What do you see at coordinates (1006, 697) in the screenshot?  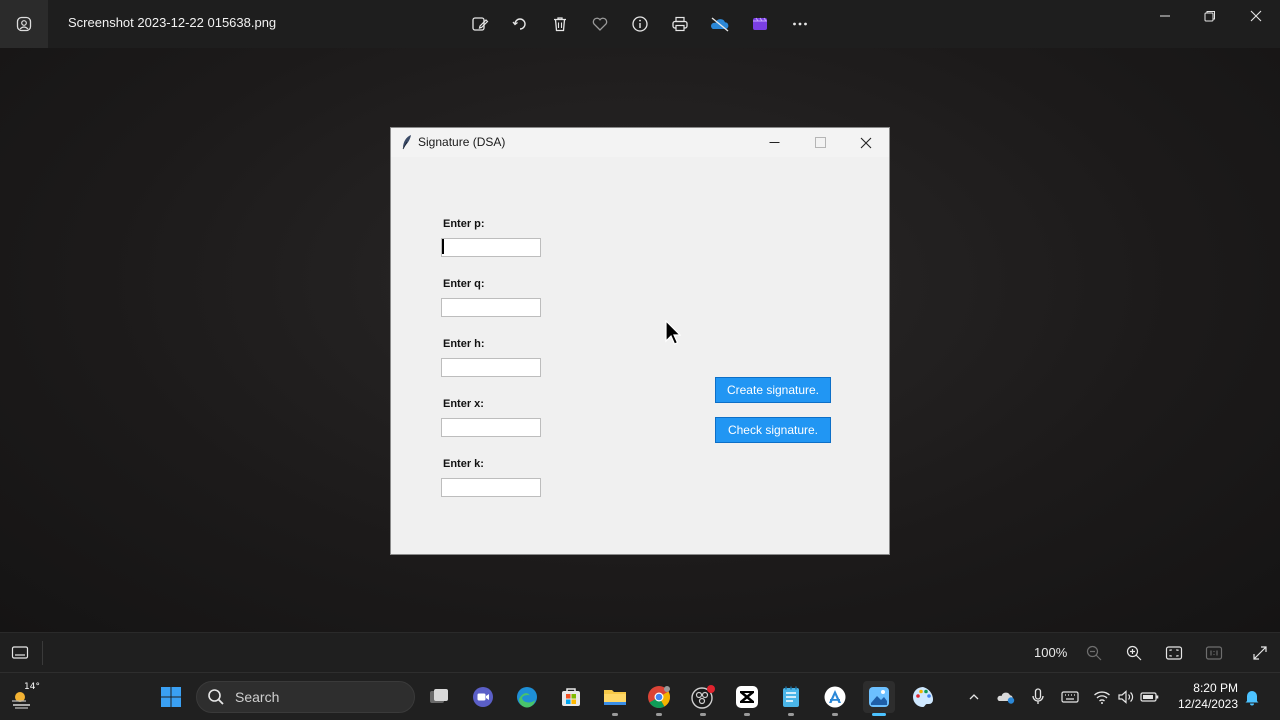 I see `onedrive-tray-icon` at bounding box center [1006, 697].